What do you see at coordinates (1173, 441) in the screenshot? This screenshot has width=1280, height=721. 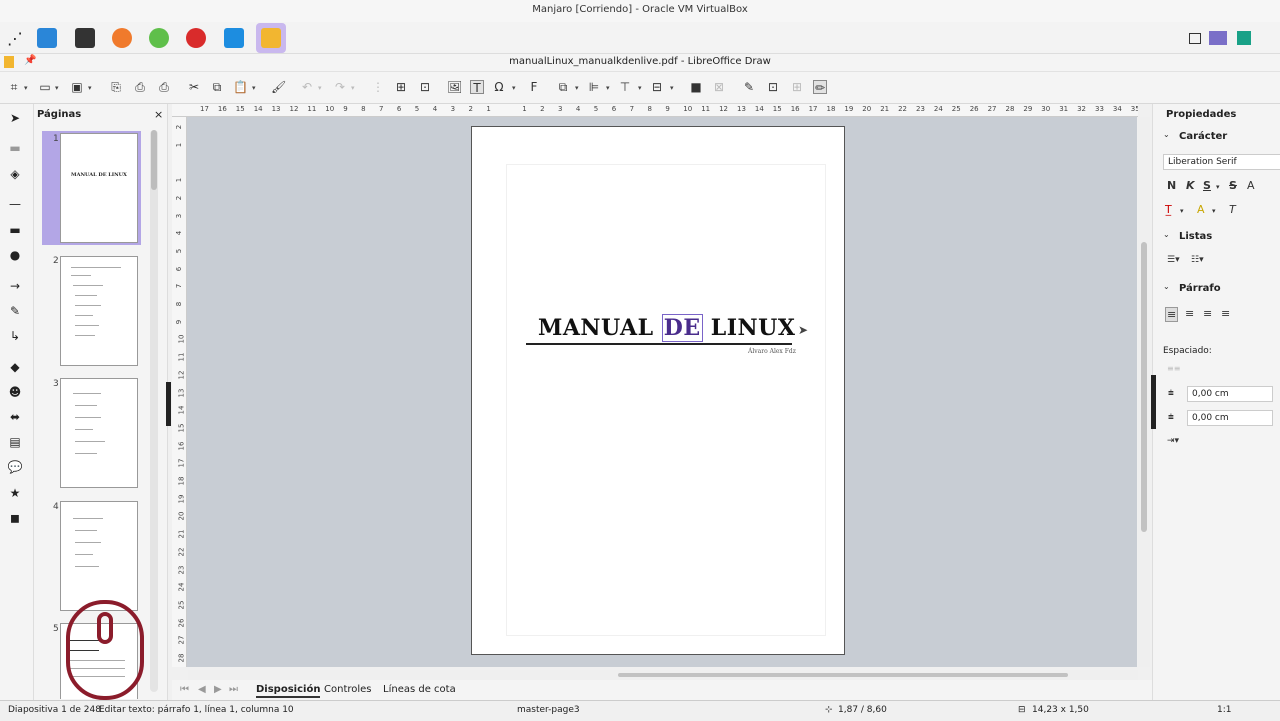 I see `indent-icon: ⇥▾` at bounding box center [1173, 441].